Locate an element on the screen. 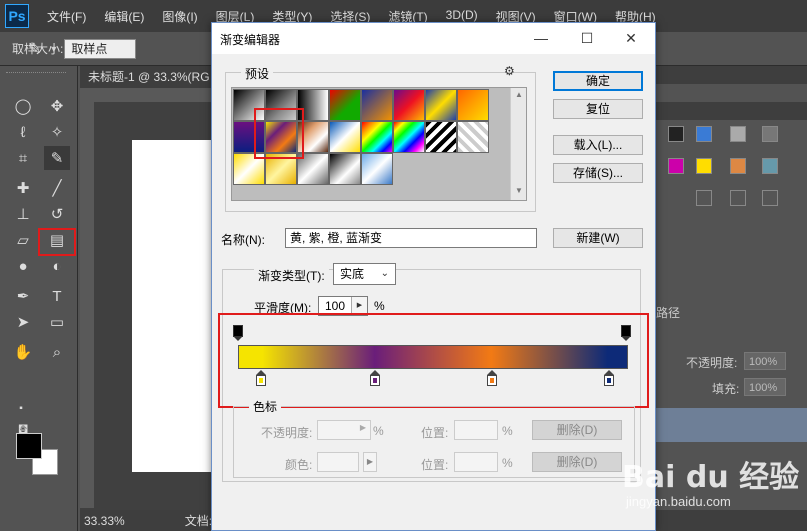 This screenshot has width=807, height=531. stops-label: 色标 is located at coordinates (265, 406).